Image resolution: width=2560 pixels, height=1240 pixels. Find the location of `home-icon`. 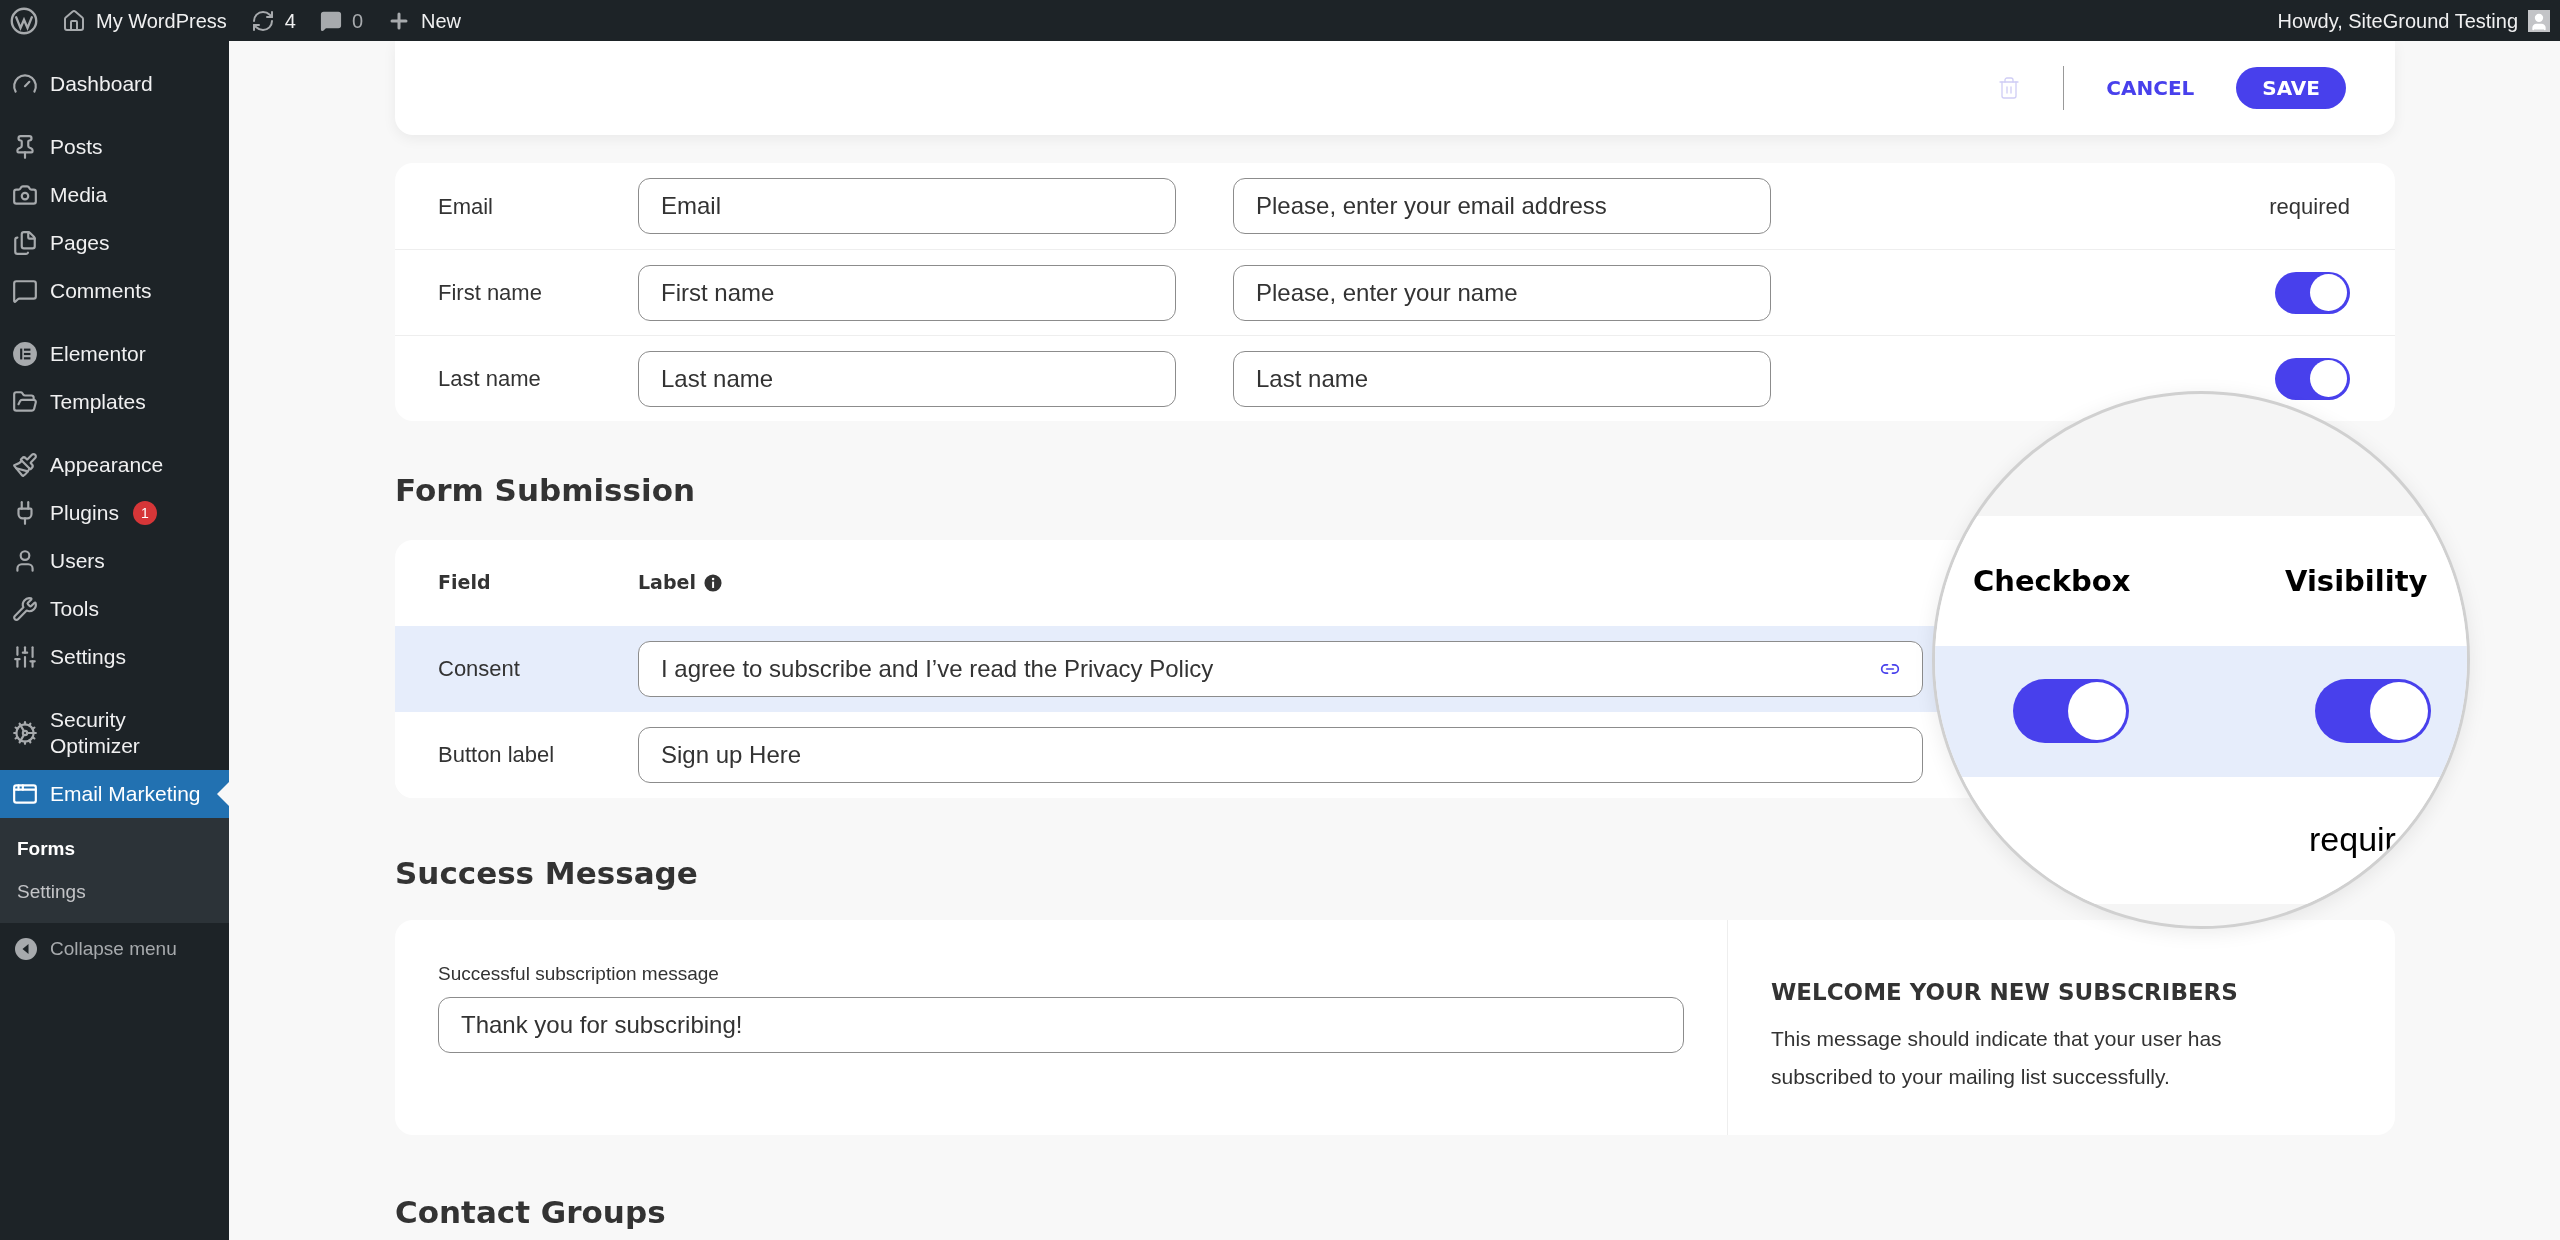

home-icon is located at coordinates (74, 20).